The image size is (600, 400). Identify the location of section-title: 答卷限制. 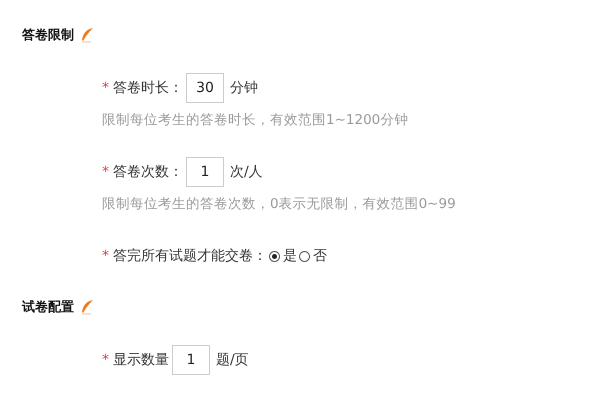
(48, 35).